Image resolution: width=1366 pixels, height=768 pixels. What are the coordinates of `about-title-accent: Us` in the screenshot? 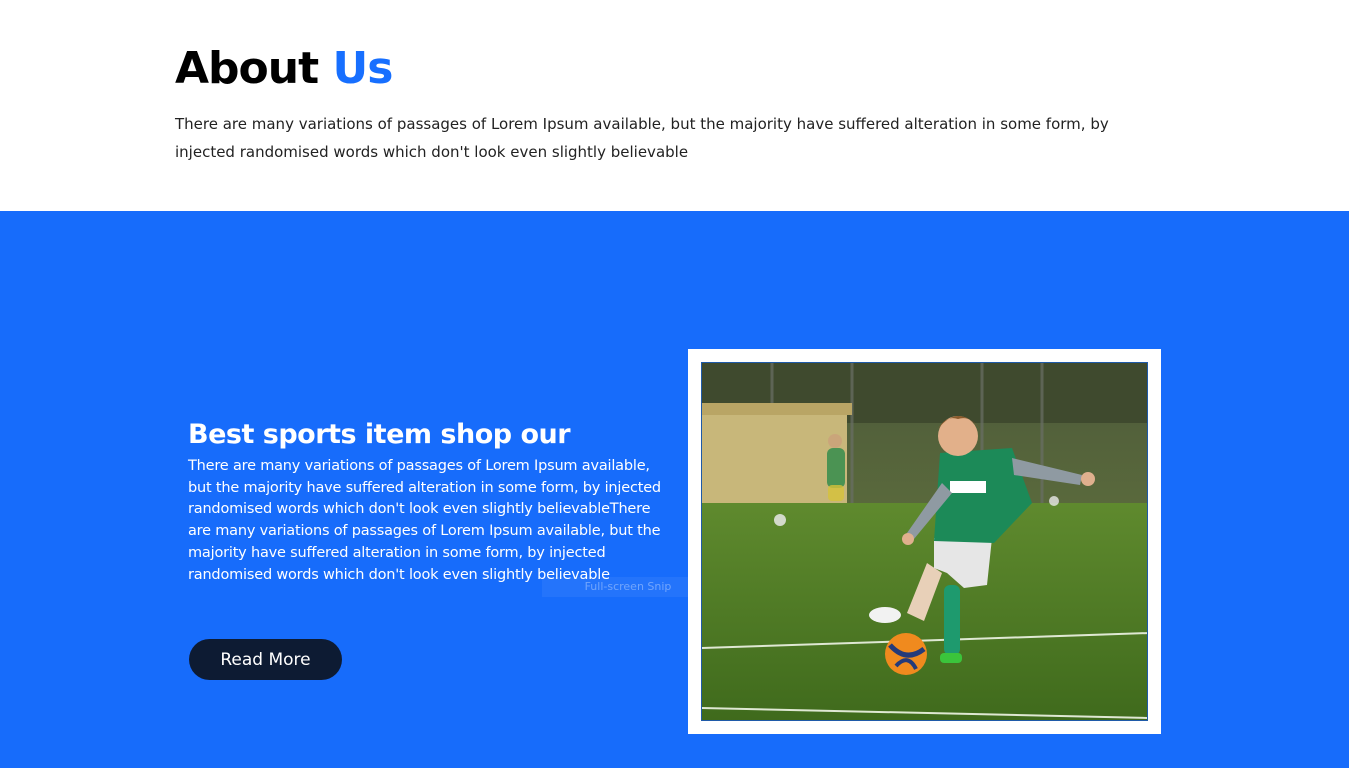 It's located at (362, 68).